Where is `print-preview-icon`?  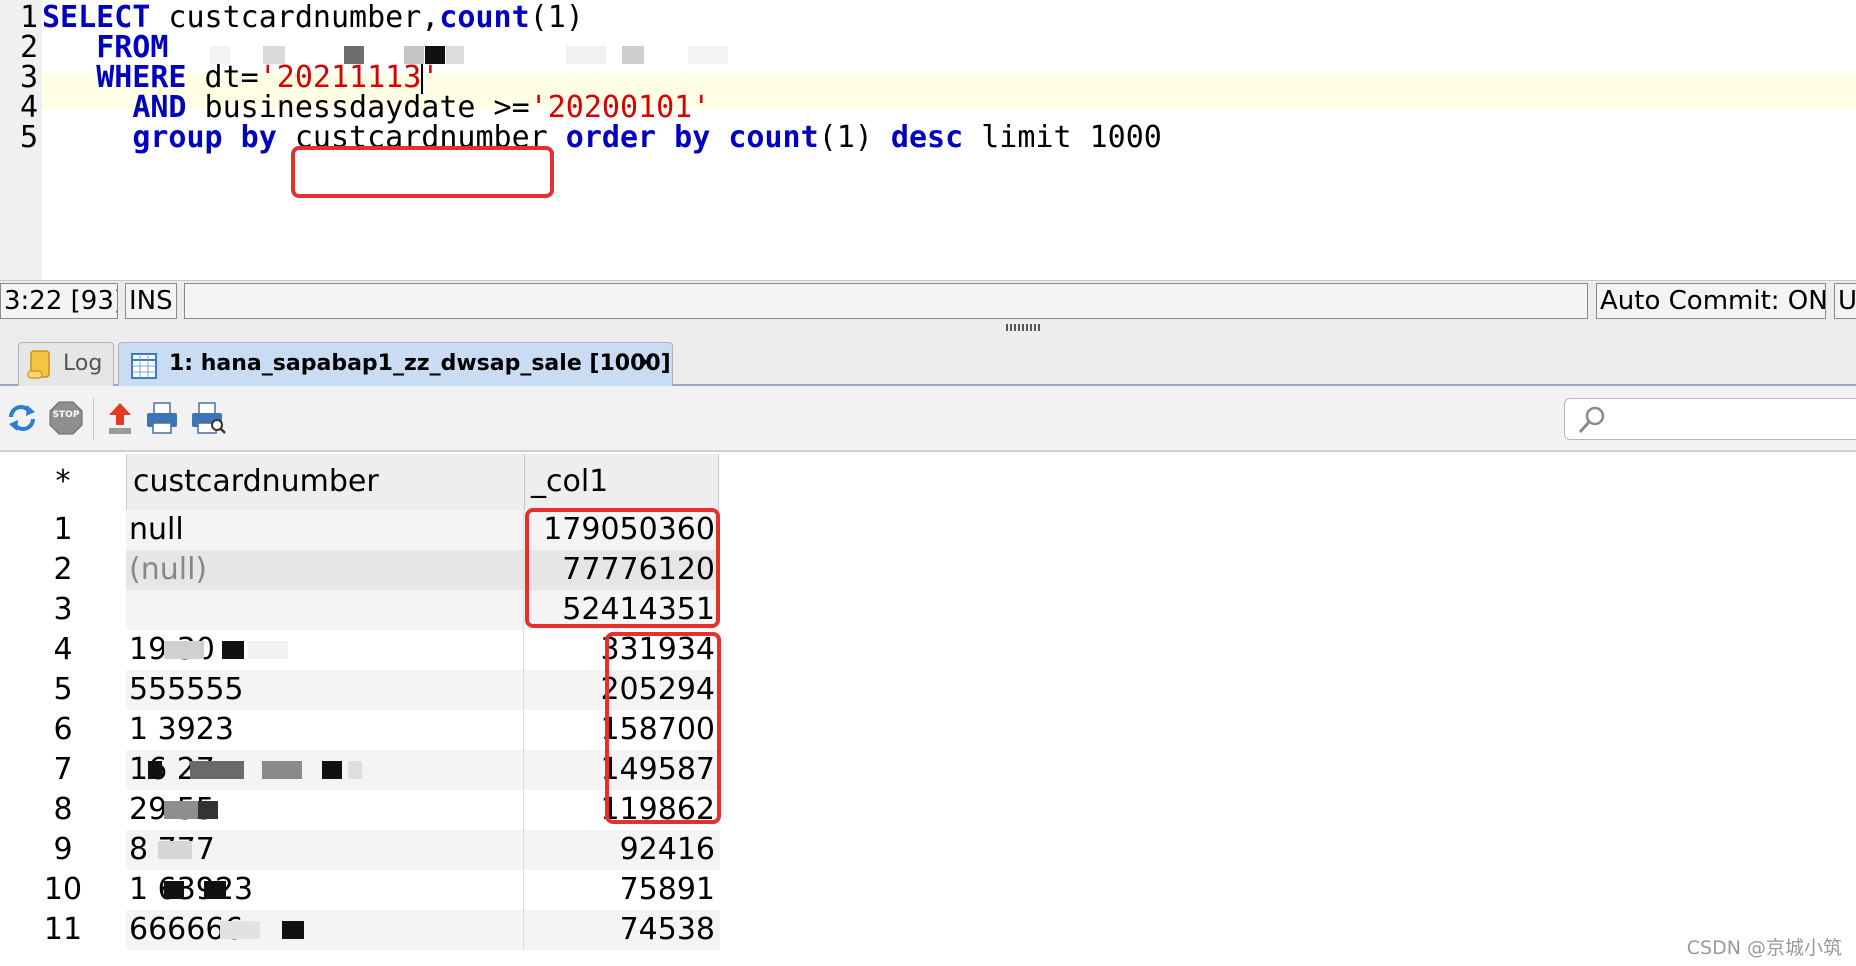
print-preview-icon is located at coordinates (208, 418).